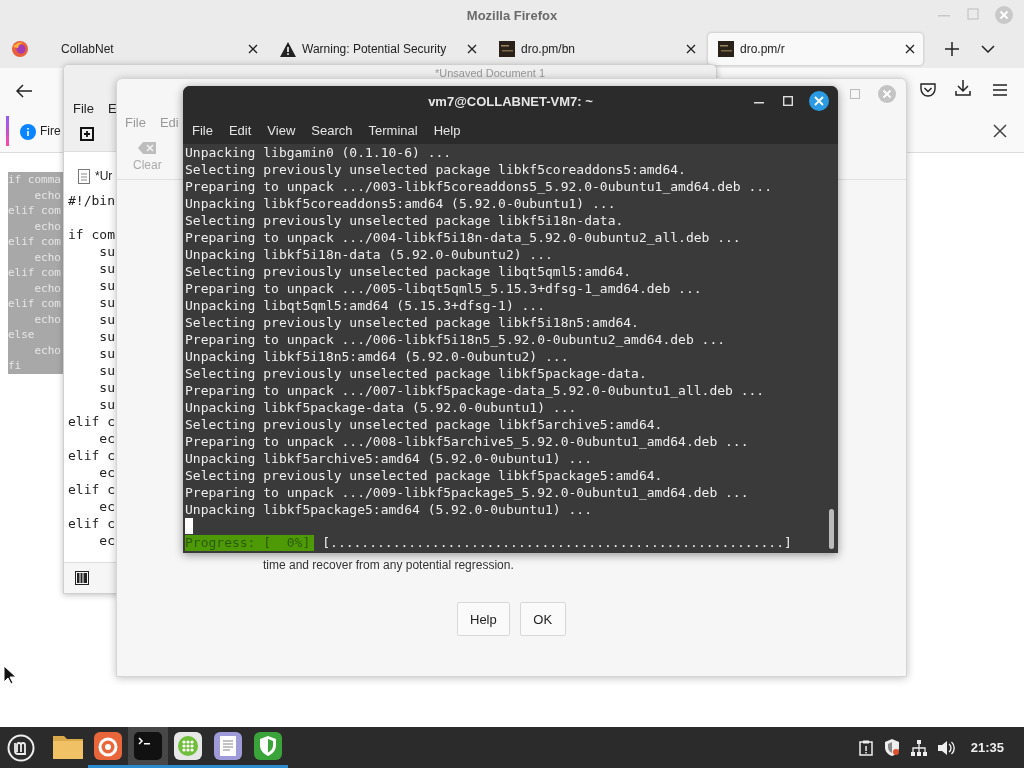 This screenshot has width=1024, height=768. What do you see at coordinates (409, 271) in the screenshot?
I see `terminal-line: Selecting previously unselected package libqt5qml5:amd64.` at bounding box center [409, 271].